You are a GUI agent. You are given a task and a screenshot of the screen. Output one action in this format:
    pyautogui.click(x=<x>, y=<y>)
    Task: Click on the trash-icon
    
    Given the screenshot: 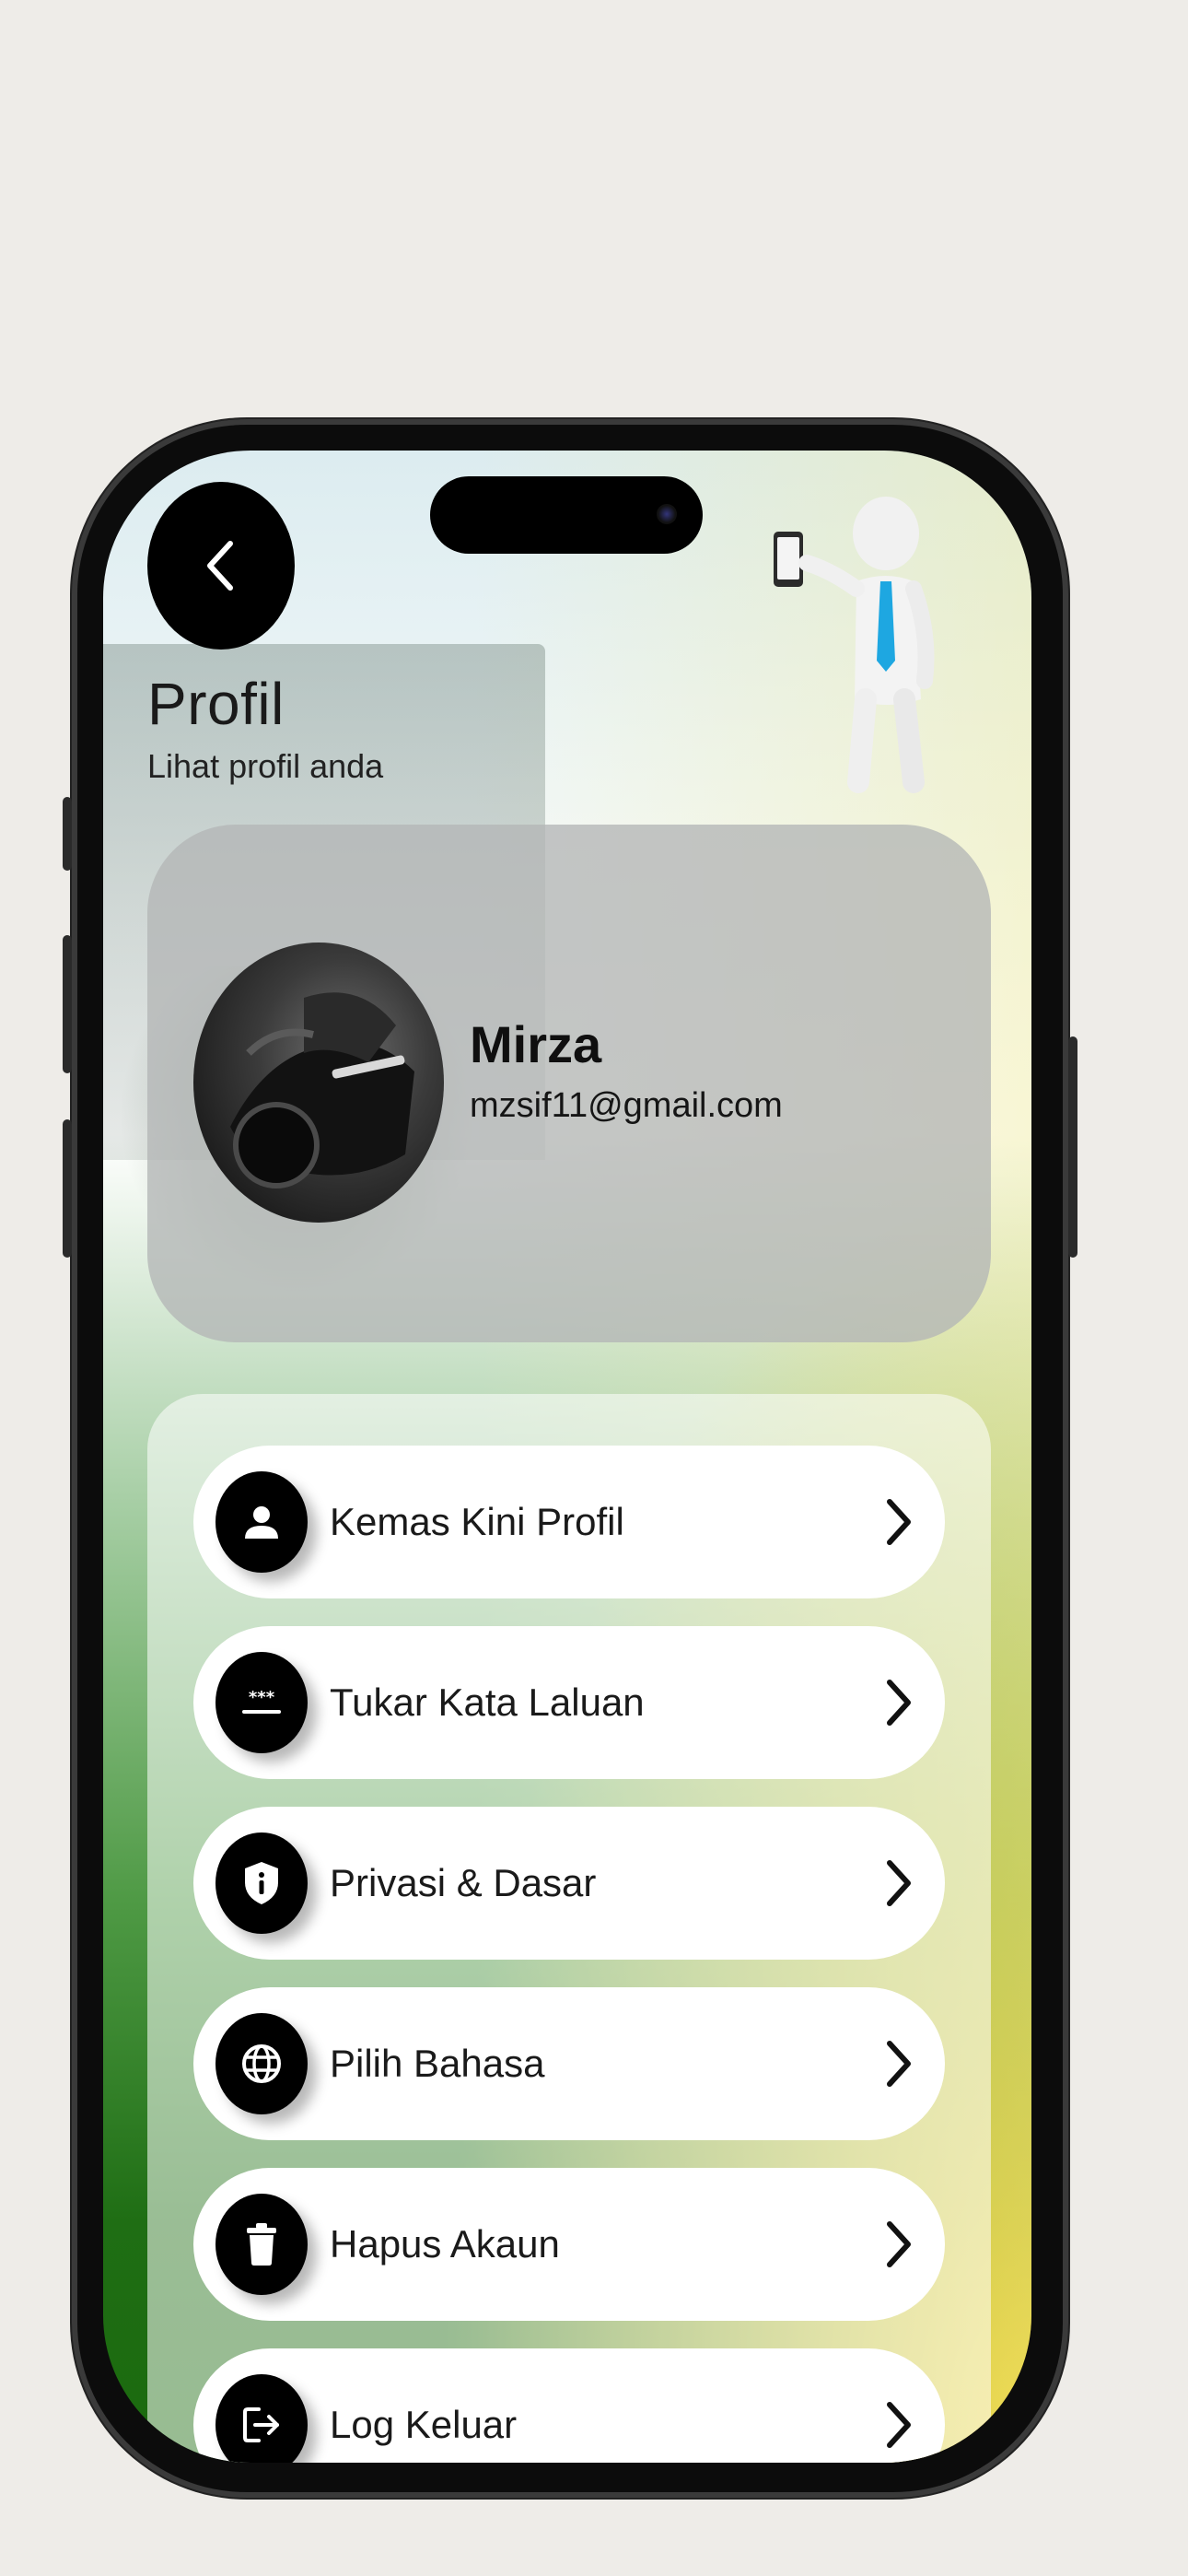 What is the action you would take?
    pyautogui.click(x=261, y=2244)
    